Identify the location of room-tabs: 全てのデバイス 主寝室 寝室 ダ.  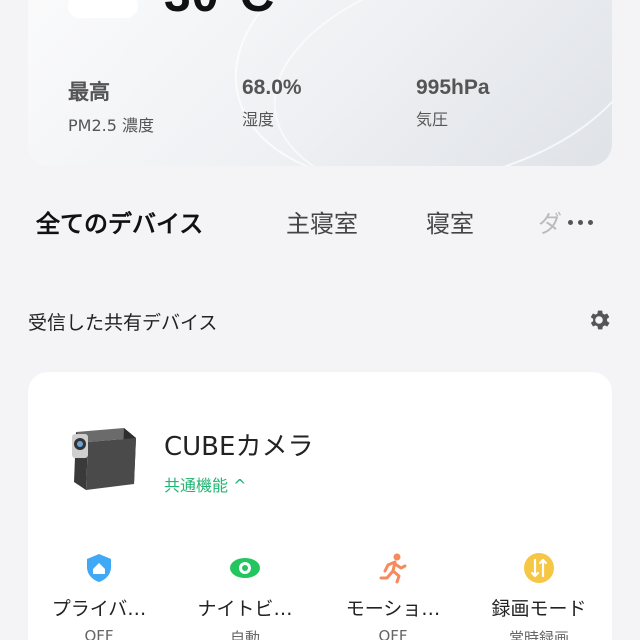
(326, 224).